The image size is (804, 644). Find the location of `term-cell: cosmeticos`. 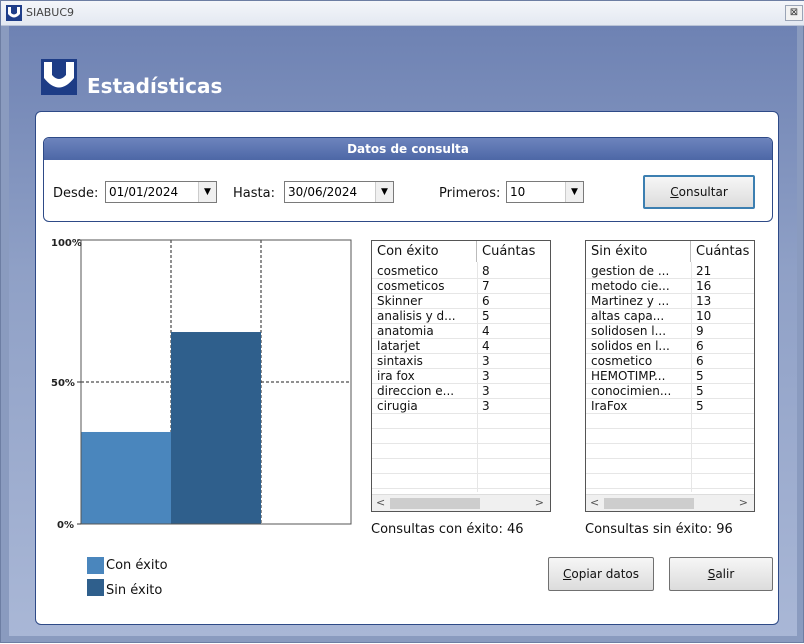

term-cell: cosmeticos is located at coordinates (411, 286).